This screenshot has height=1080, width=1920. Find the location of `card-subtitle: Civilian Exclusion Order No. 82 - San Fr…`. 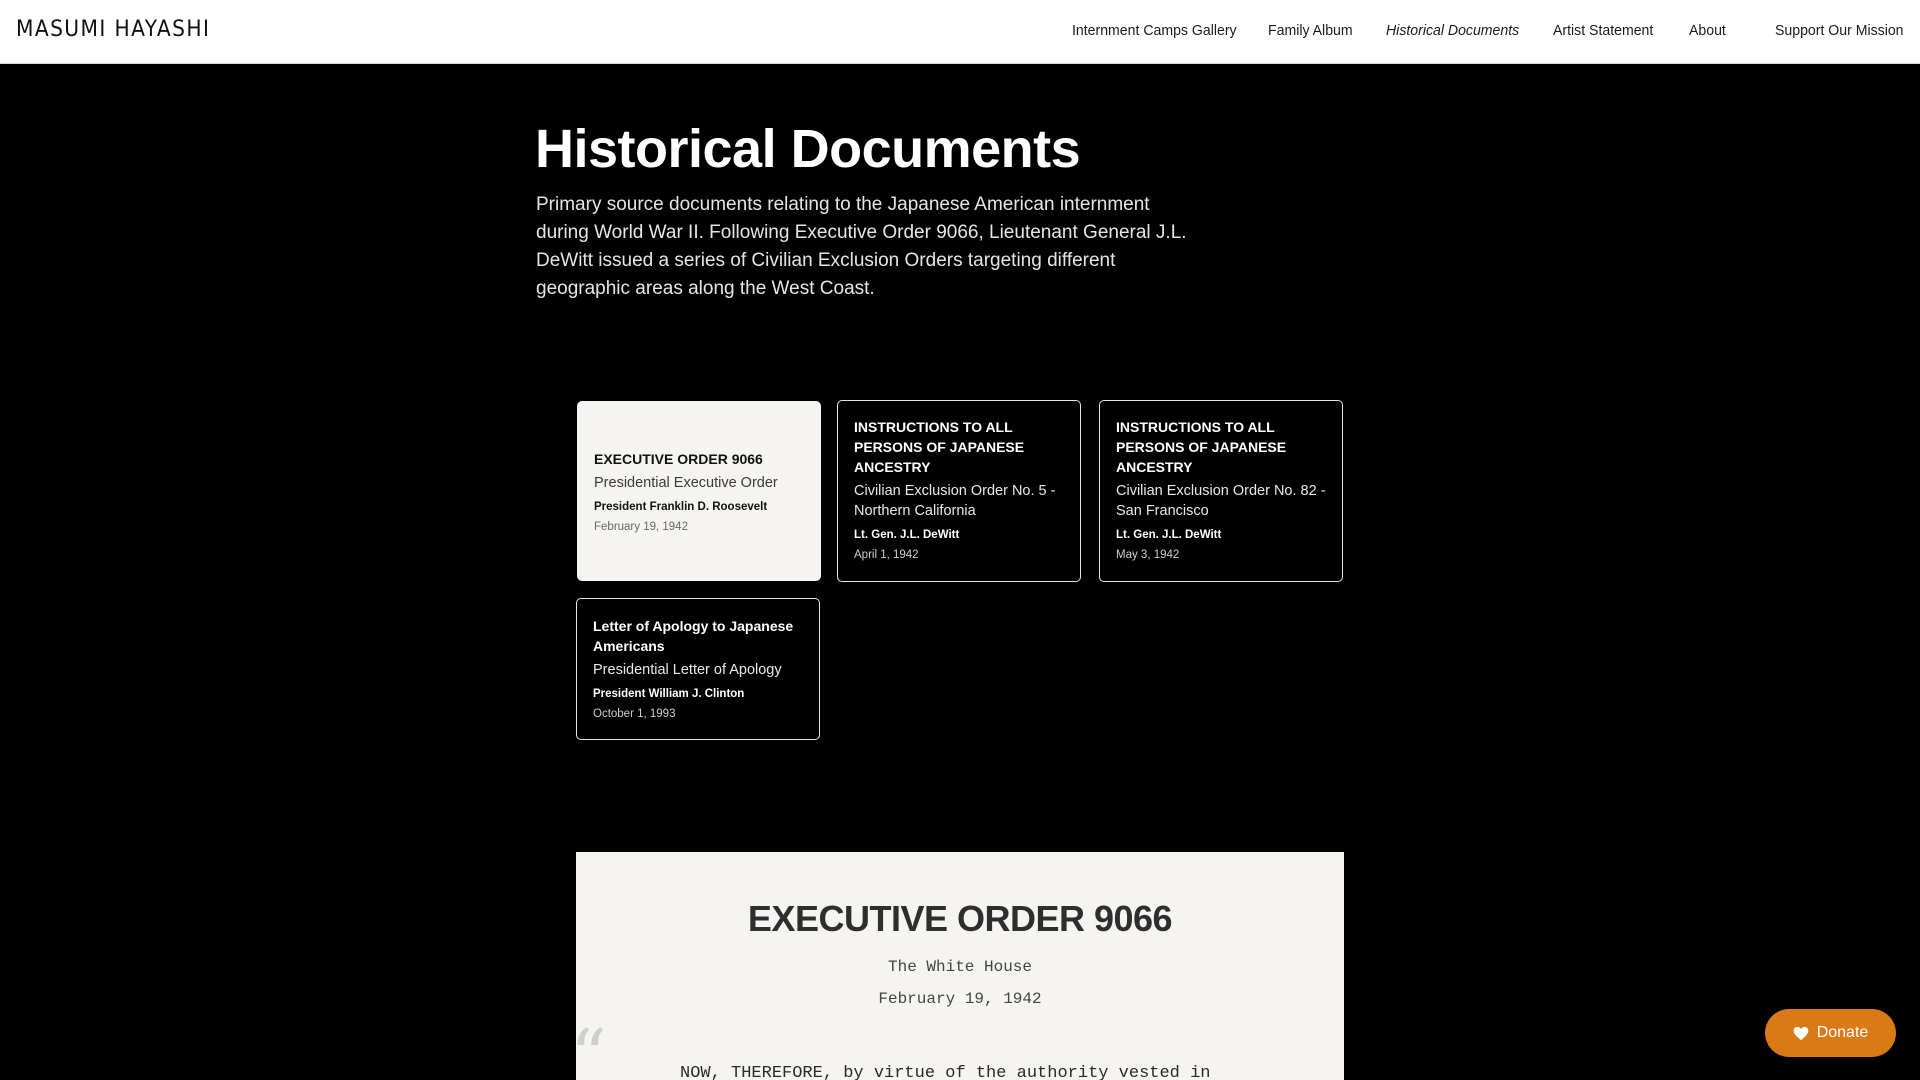

card-subtitle: Civilian Exclusion Order No. 82 - San Fr… is located at coordinates (1221, 501).